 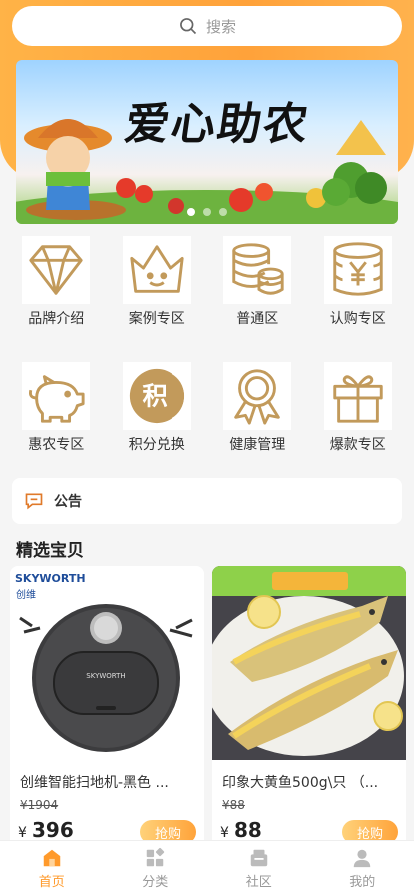 I want to click on product-old-price: ¥88, so click(x=233, y=805).